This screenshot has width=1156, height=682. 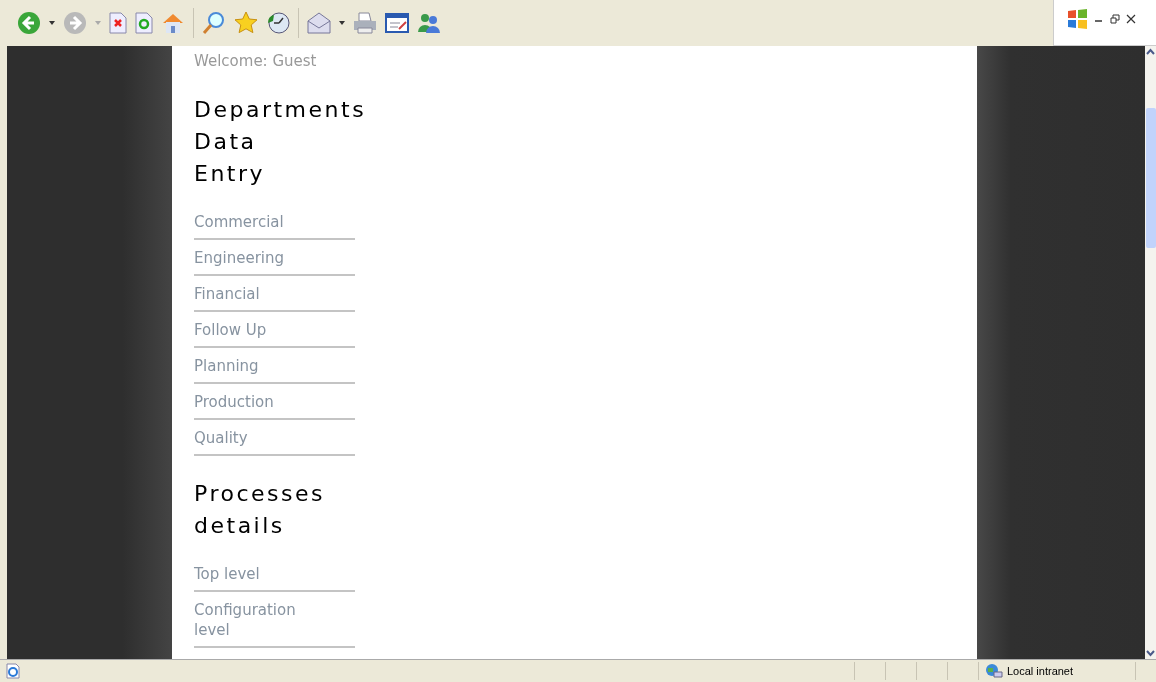 What do you see at coordinates (246, 22) in the screenshot?
I see `star-icon` at bounding box center [246, 22].